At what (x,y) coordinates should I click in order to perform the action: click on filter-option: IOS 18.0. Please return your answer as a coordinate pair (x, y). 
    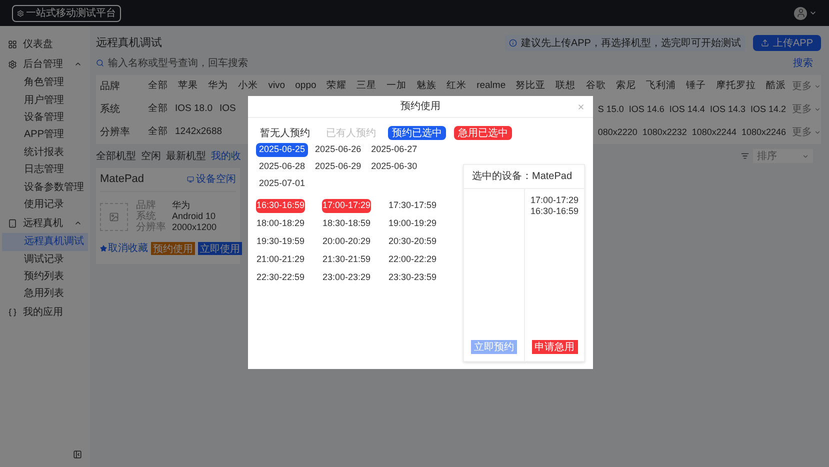
    Looking at the image, I should click on (193, 109).